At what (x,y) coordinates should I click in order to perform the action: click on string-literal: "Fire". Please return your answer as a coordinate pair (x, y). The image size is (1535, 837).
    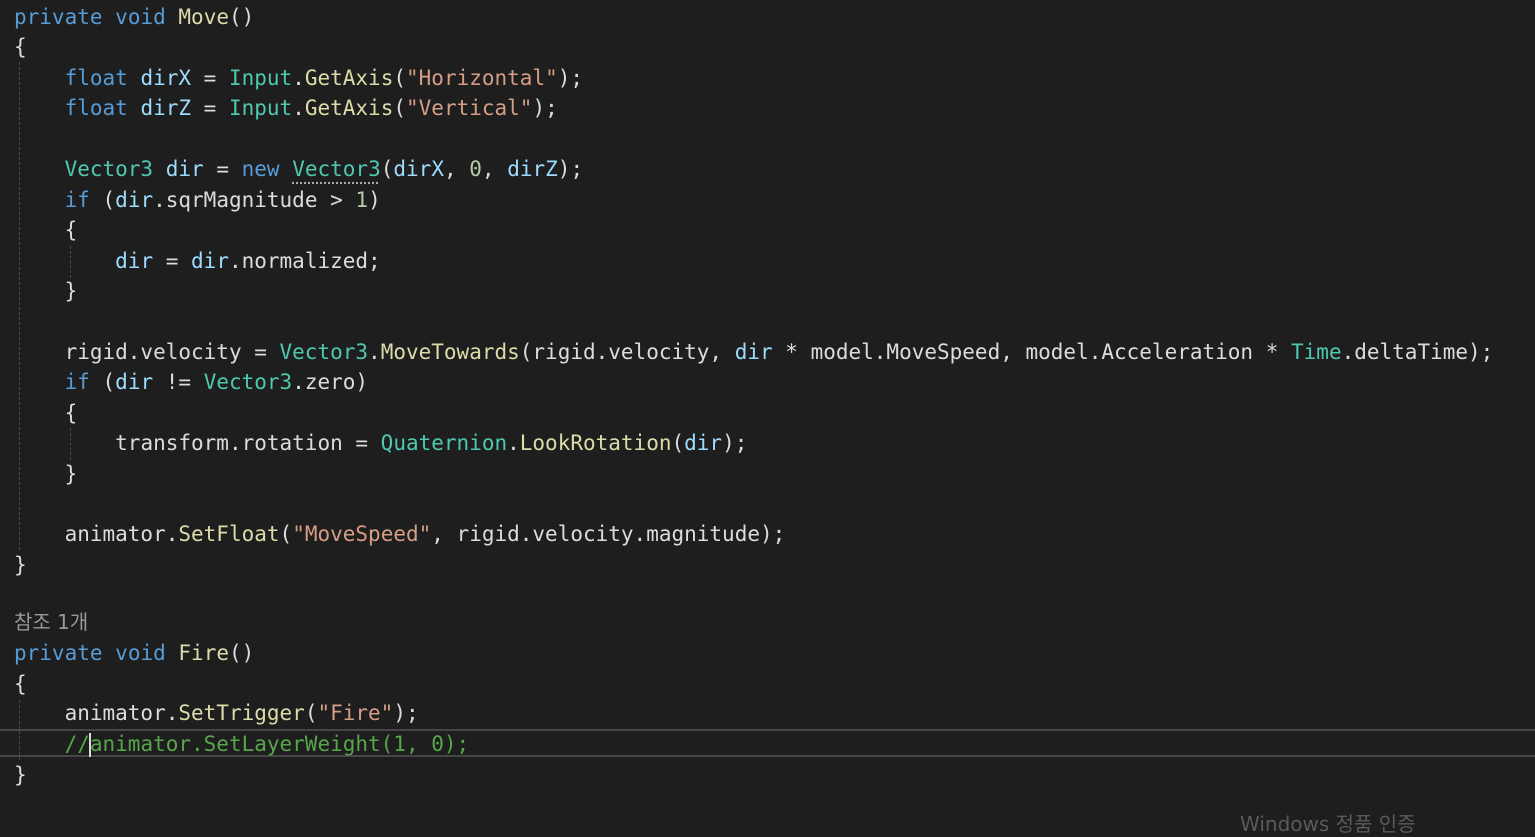
    Looking at the image, I should click on (355, 713).